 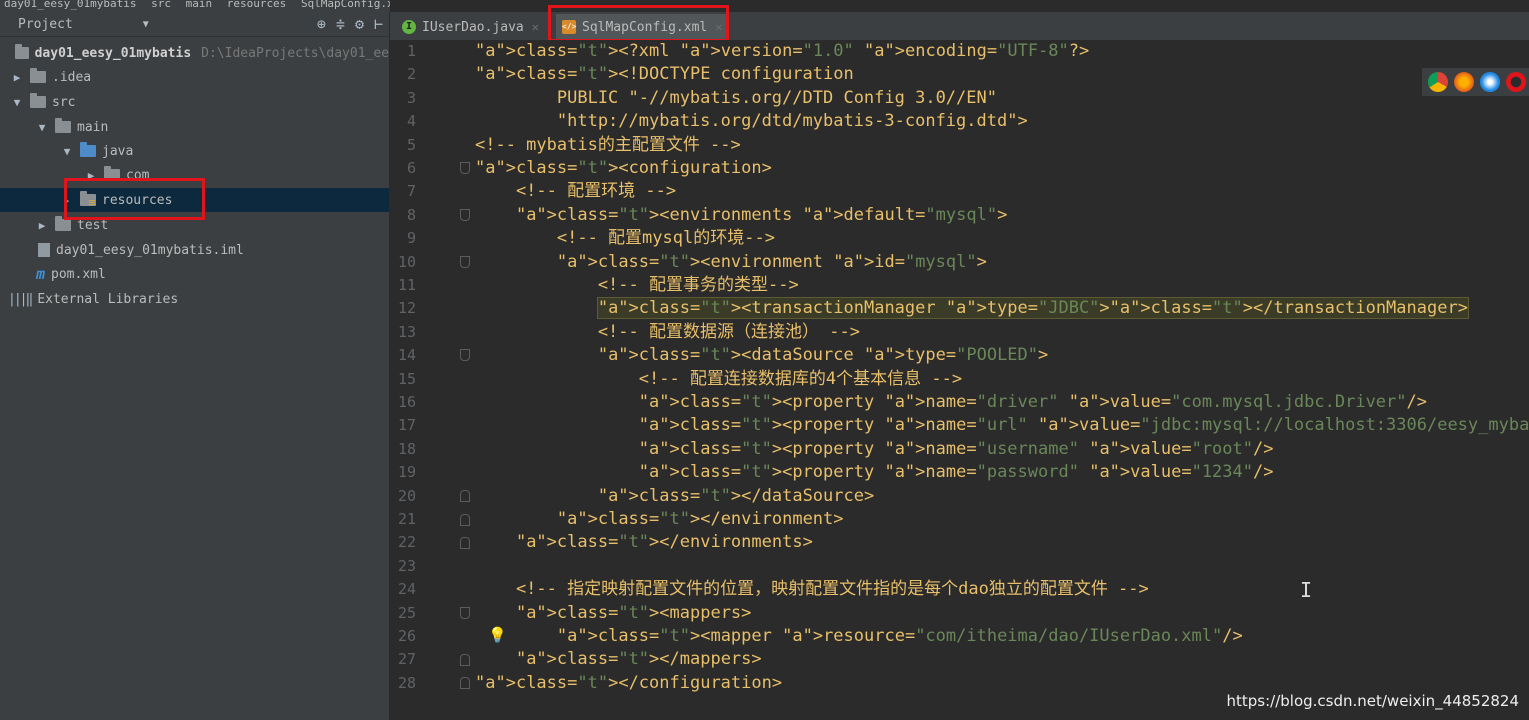 I want to click on code-line: "a">class="t"></dataSource>, so click(x=736, y=495).